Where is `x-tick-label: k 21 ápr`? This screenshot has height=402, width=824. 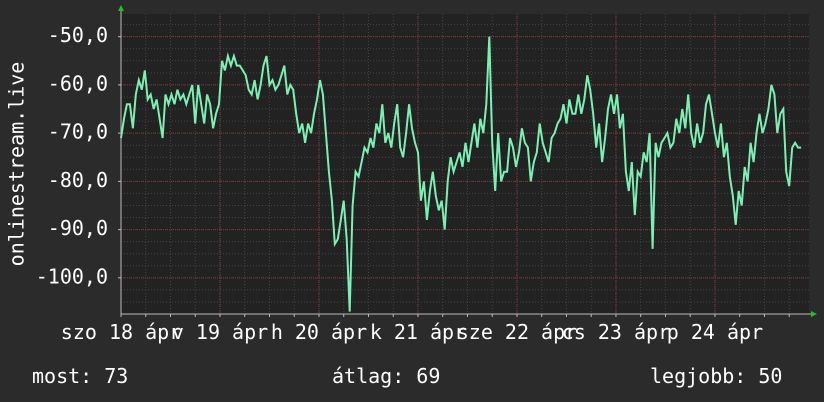
x-tick-label: k 21 ápr is located at coordinates (418, 332).